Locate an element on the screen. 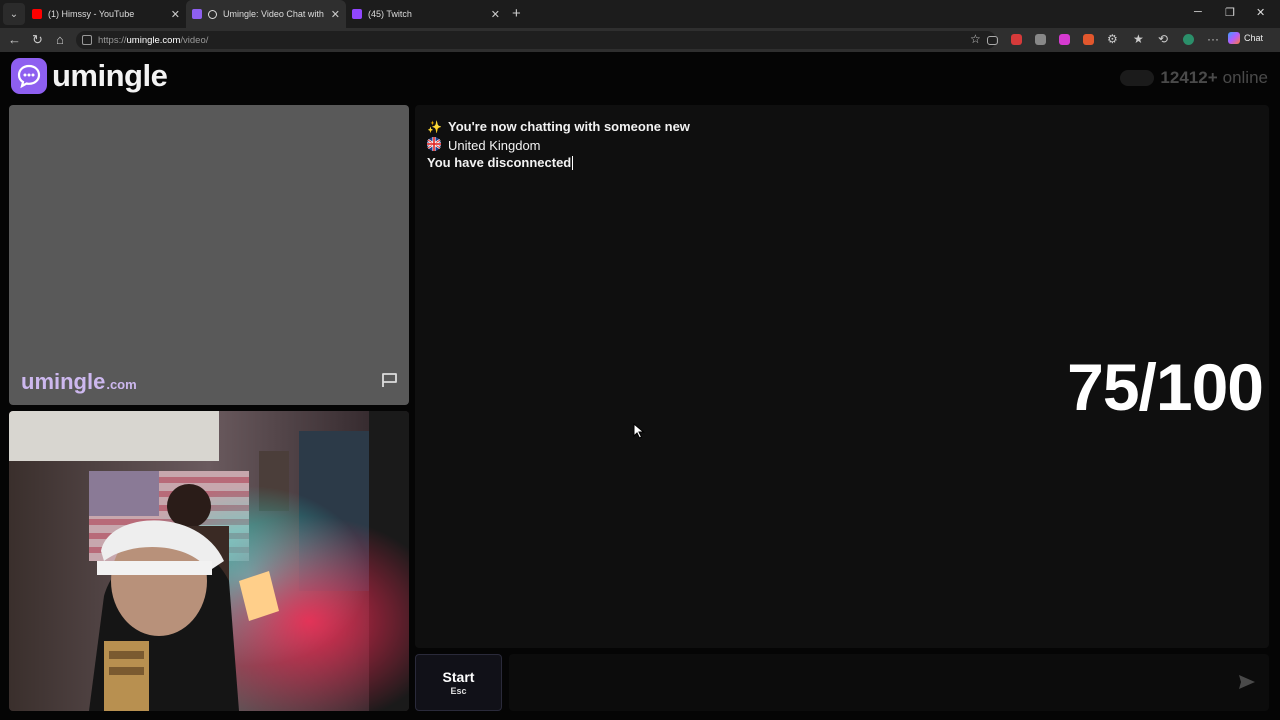 Image resolution: width=1280 pixels, height=720 pixels. youtube-icon is located at coordinates (37, 14).